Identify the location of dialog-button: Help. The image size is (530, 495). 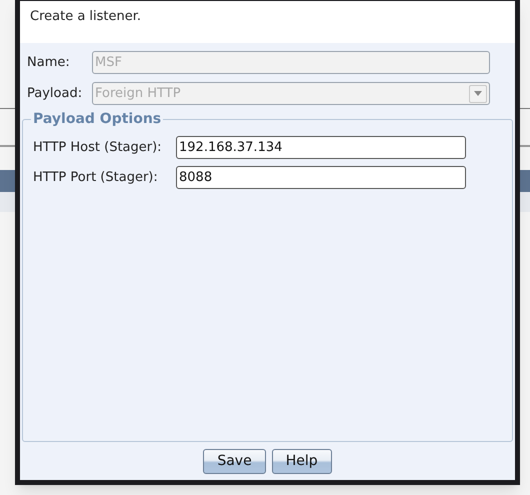
(302, 461).